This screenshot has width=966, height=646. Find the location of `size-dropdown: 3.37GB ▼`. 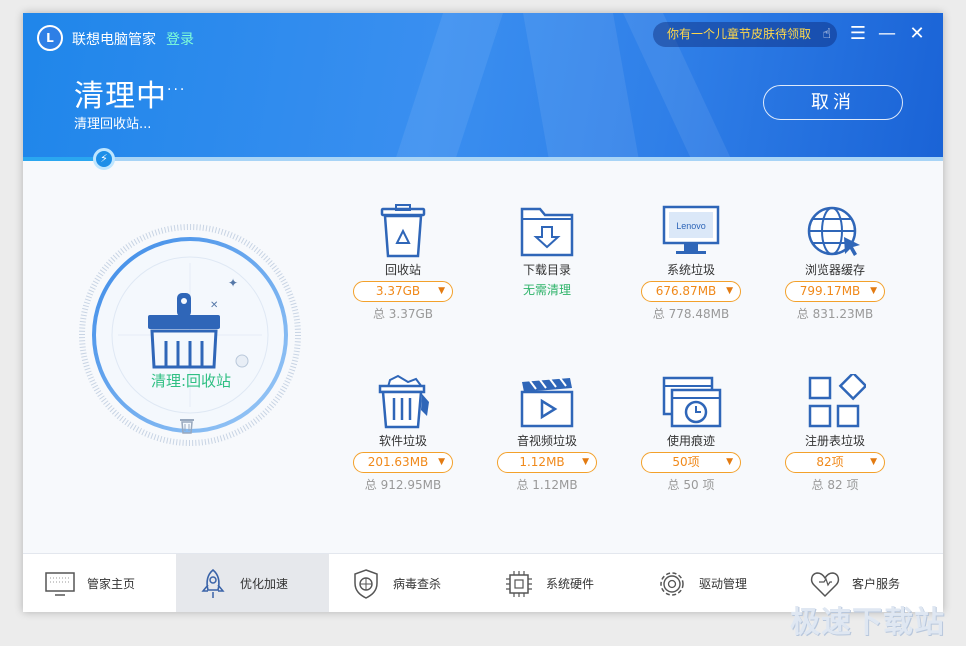

size-dropdown: 3.37GB ▼ is located at coordinates (403, 291).